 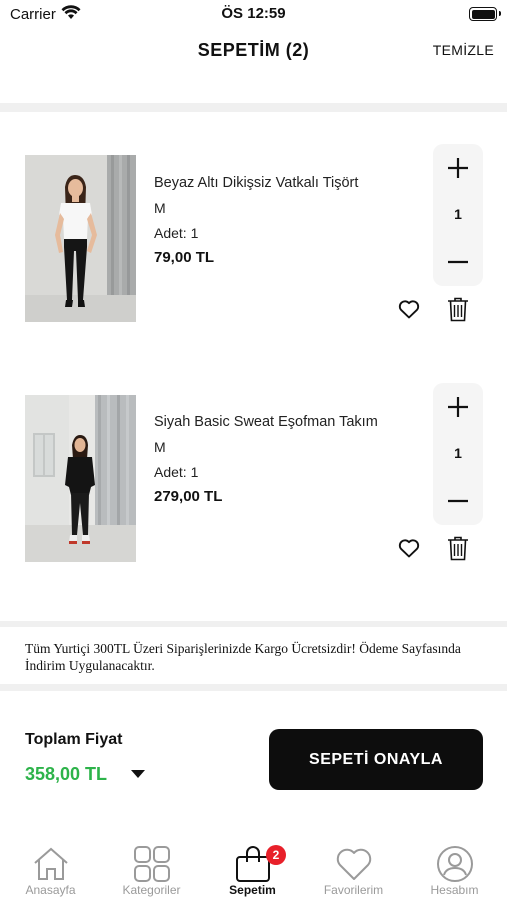 What do you see at coordinates (50, 890) in the screenshot?
I see `tab-label: Anasayfa` at bounding box center [50, 890].